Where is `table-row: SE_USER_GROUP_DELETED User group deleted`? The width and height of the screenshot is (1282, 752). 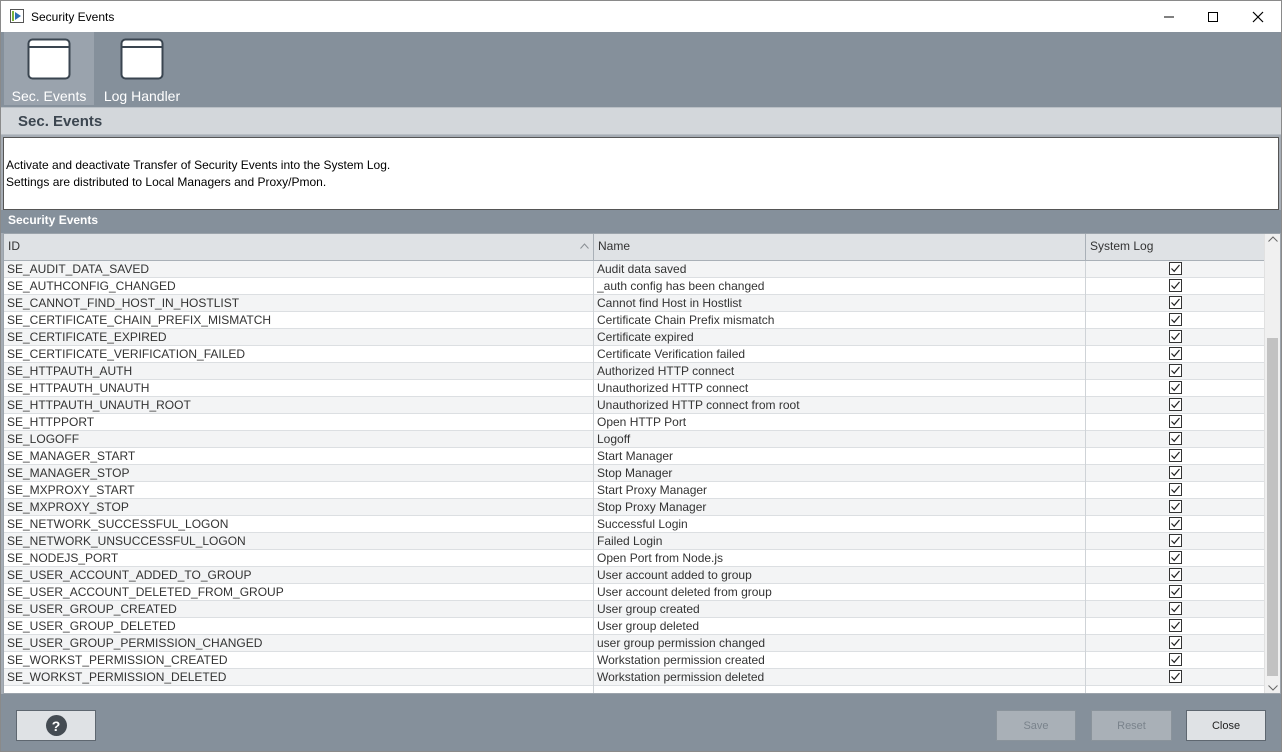 table-row: SE_USER_GROUP_DELETED User group deleted is located at coordinates (634, 626).